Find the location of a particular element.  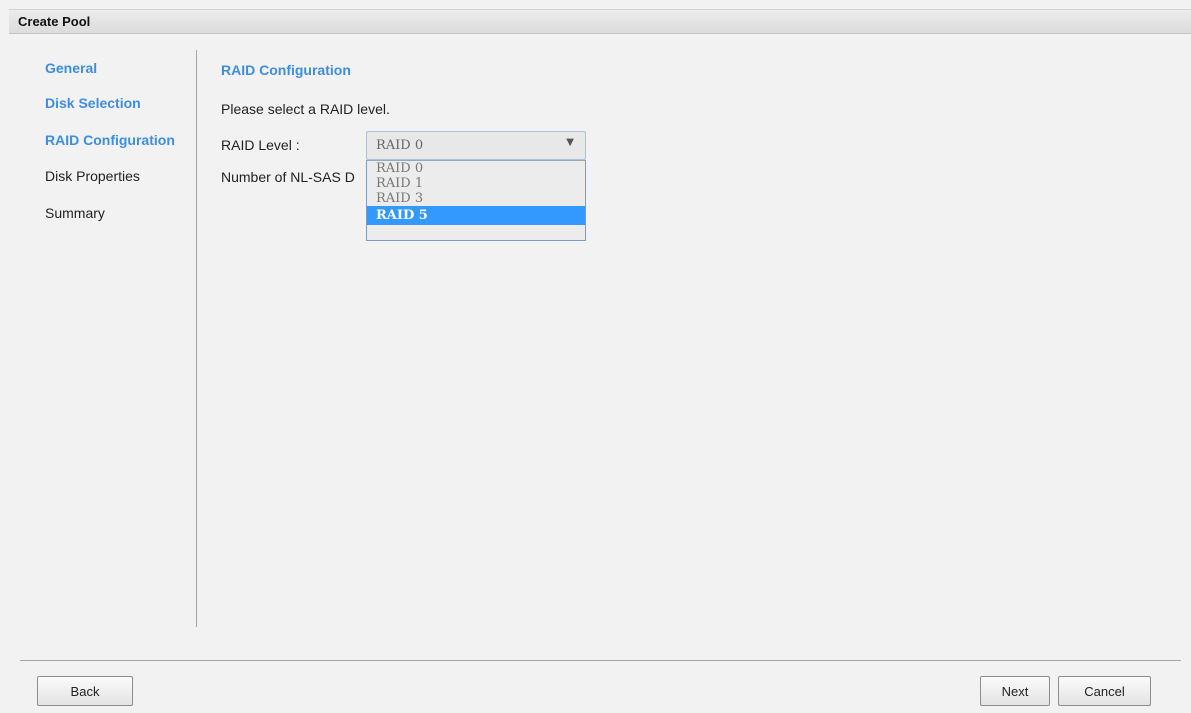

vertical-divider is located at coordinates (196, 338).